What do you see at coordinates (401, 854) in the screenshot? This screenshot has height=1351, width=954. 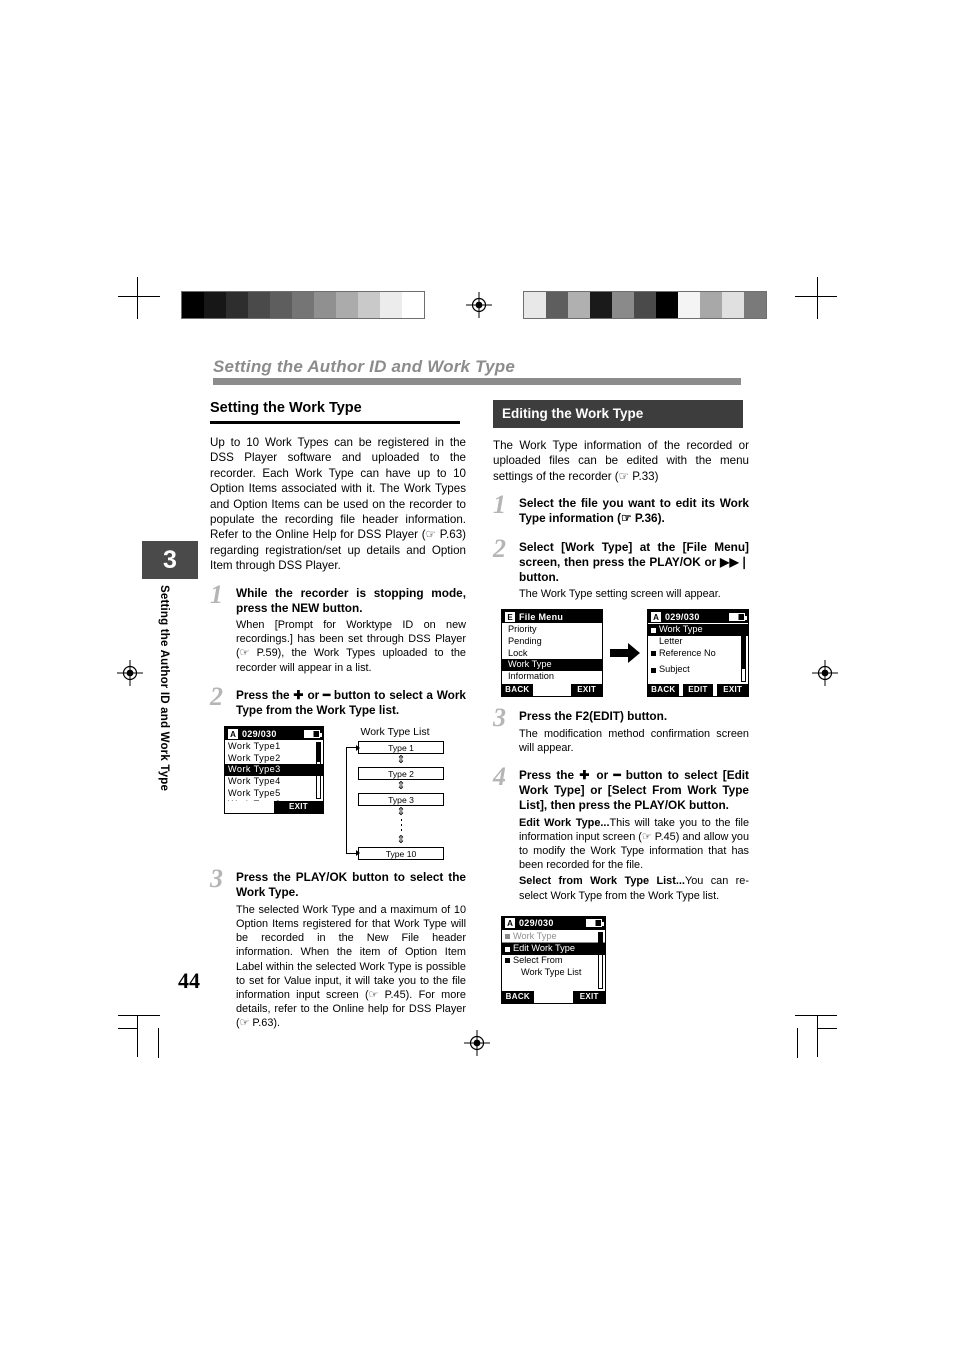 I see `flow-item-type10: Type 10` at bounding box center [401, 854].